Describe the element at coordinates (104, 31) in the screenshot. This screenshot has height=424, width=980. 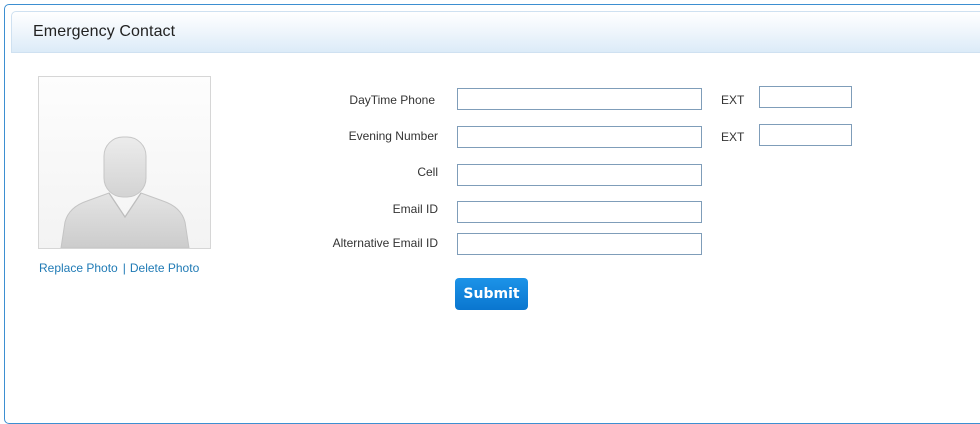
I see `page-title: Emergency Contact` at that location.